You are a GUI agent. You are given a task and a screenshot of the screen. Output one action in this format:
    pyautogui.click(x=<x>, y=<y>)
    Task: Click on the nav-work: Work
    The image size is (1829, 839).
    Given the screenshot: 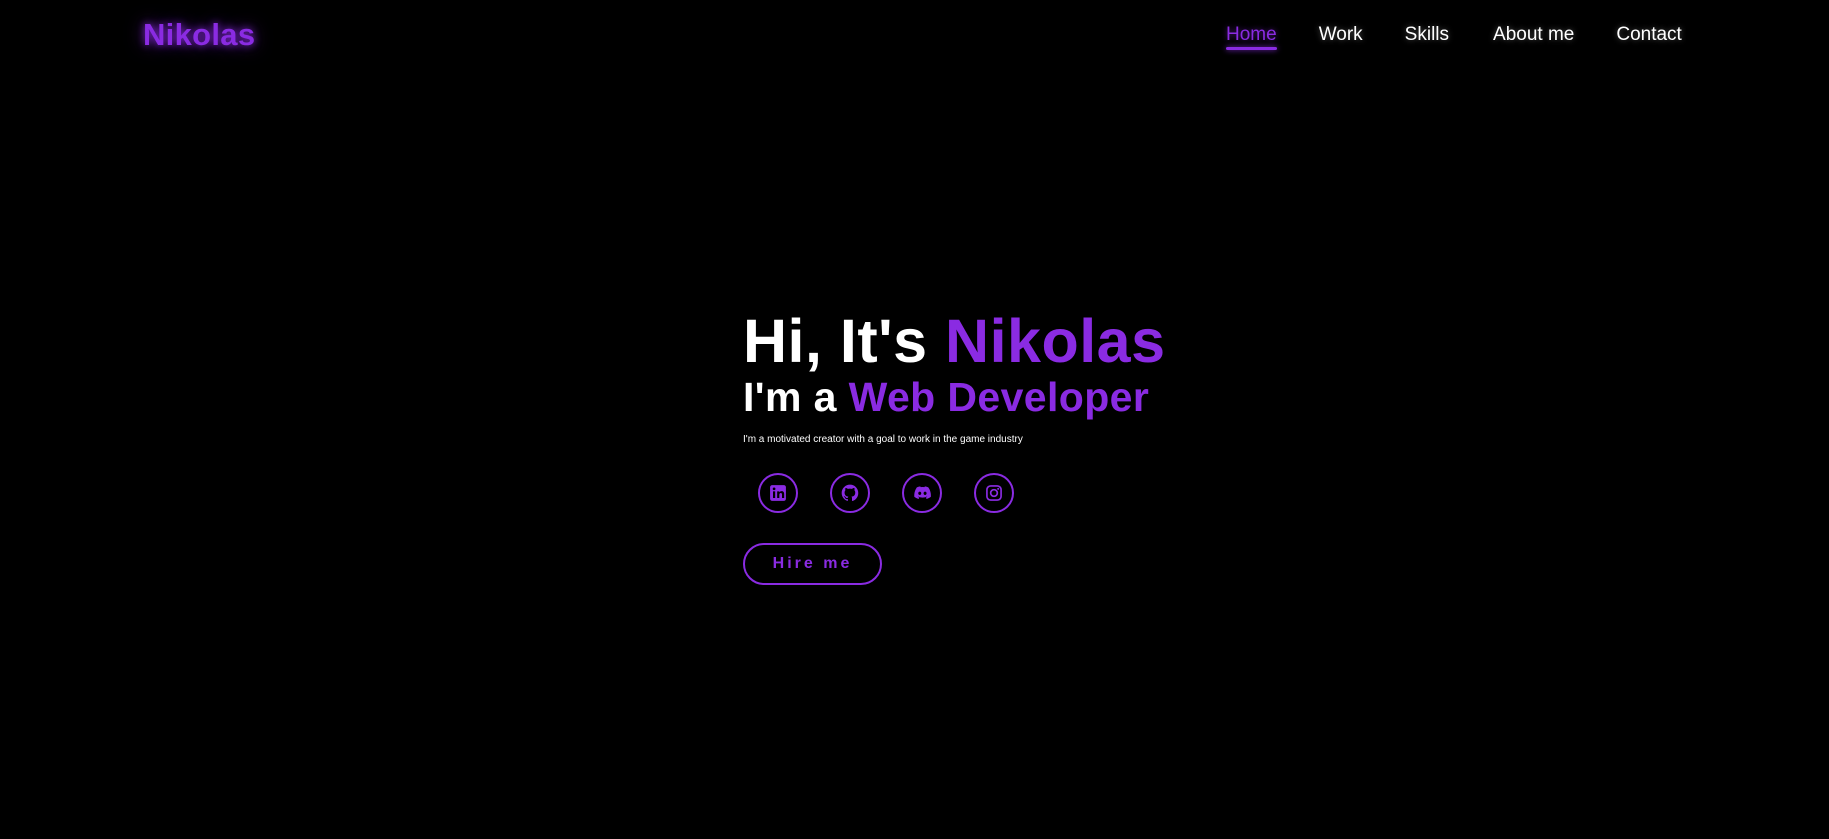 What is the action you would take?
    pyautogui.click(x=1341, y=35)
    